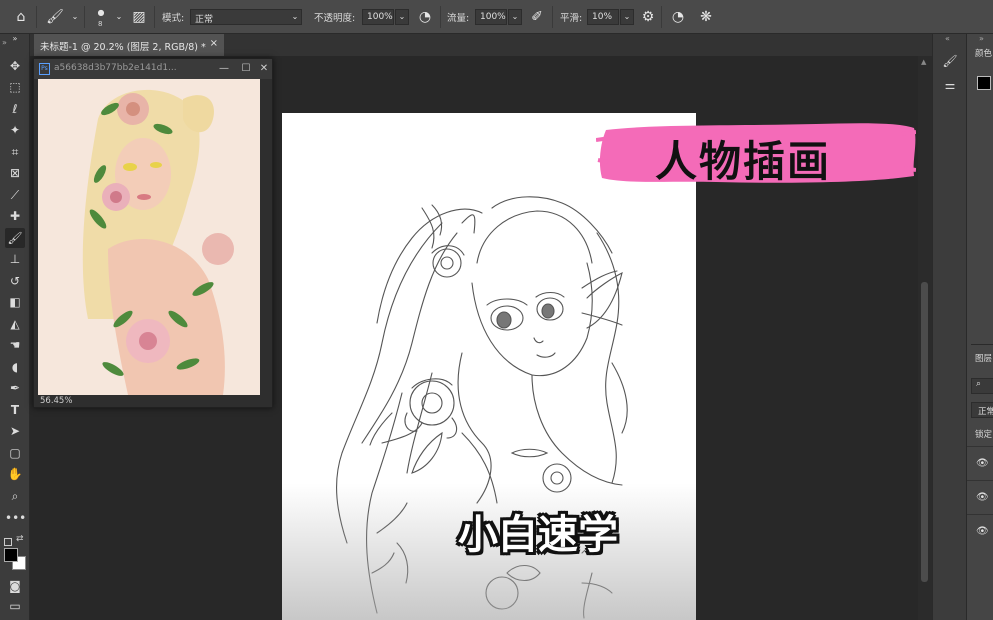 Image resolution: width=993 pixels, height=620 pixels. What do you see at coordinates (15, 586) in the screenshot?
I see `quick-mask-icon: ◙` at bounding box center [15, 586].